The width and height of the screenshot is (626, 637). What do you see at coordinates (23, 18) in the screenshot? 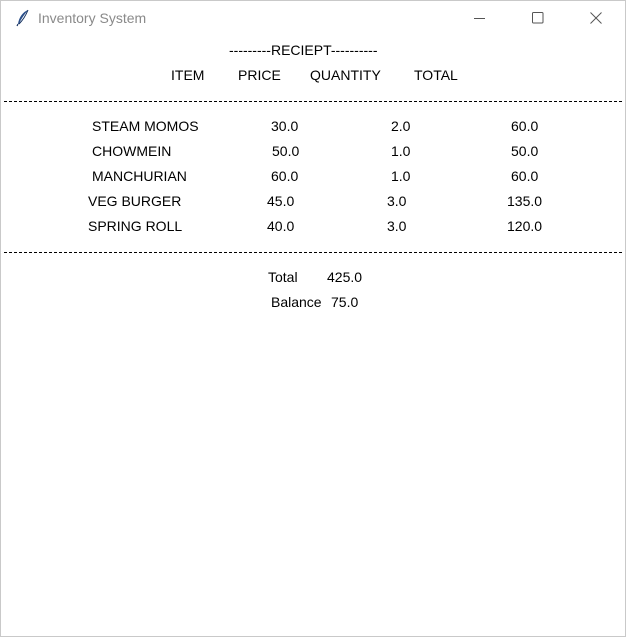
I see `feather-icon` at bounding box center [23, 18].